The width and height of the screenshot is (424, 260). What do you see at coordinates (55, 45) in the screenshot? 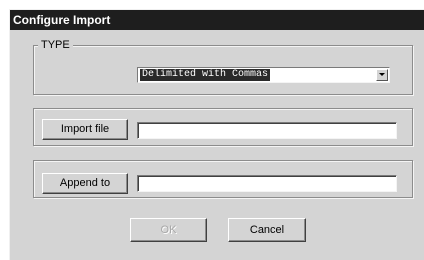
I see `type-group-legend: TYPE` at bounding box center [55, 45].